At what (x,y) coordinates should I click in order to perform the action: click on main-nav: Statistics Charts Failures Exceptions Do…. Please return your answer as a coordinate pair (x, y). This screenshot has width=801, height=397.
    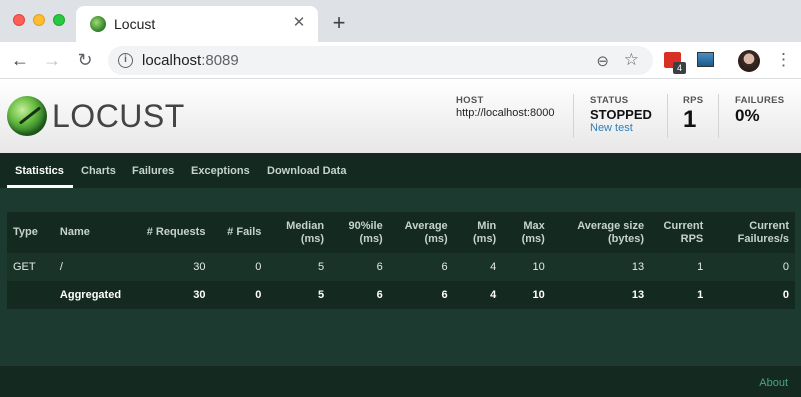
    Looking at the image, I should click on (400, 170).